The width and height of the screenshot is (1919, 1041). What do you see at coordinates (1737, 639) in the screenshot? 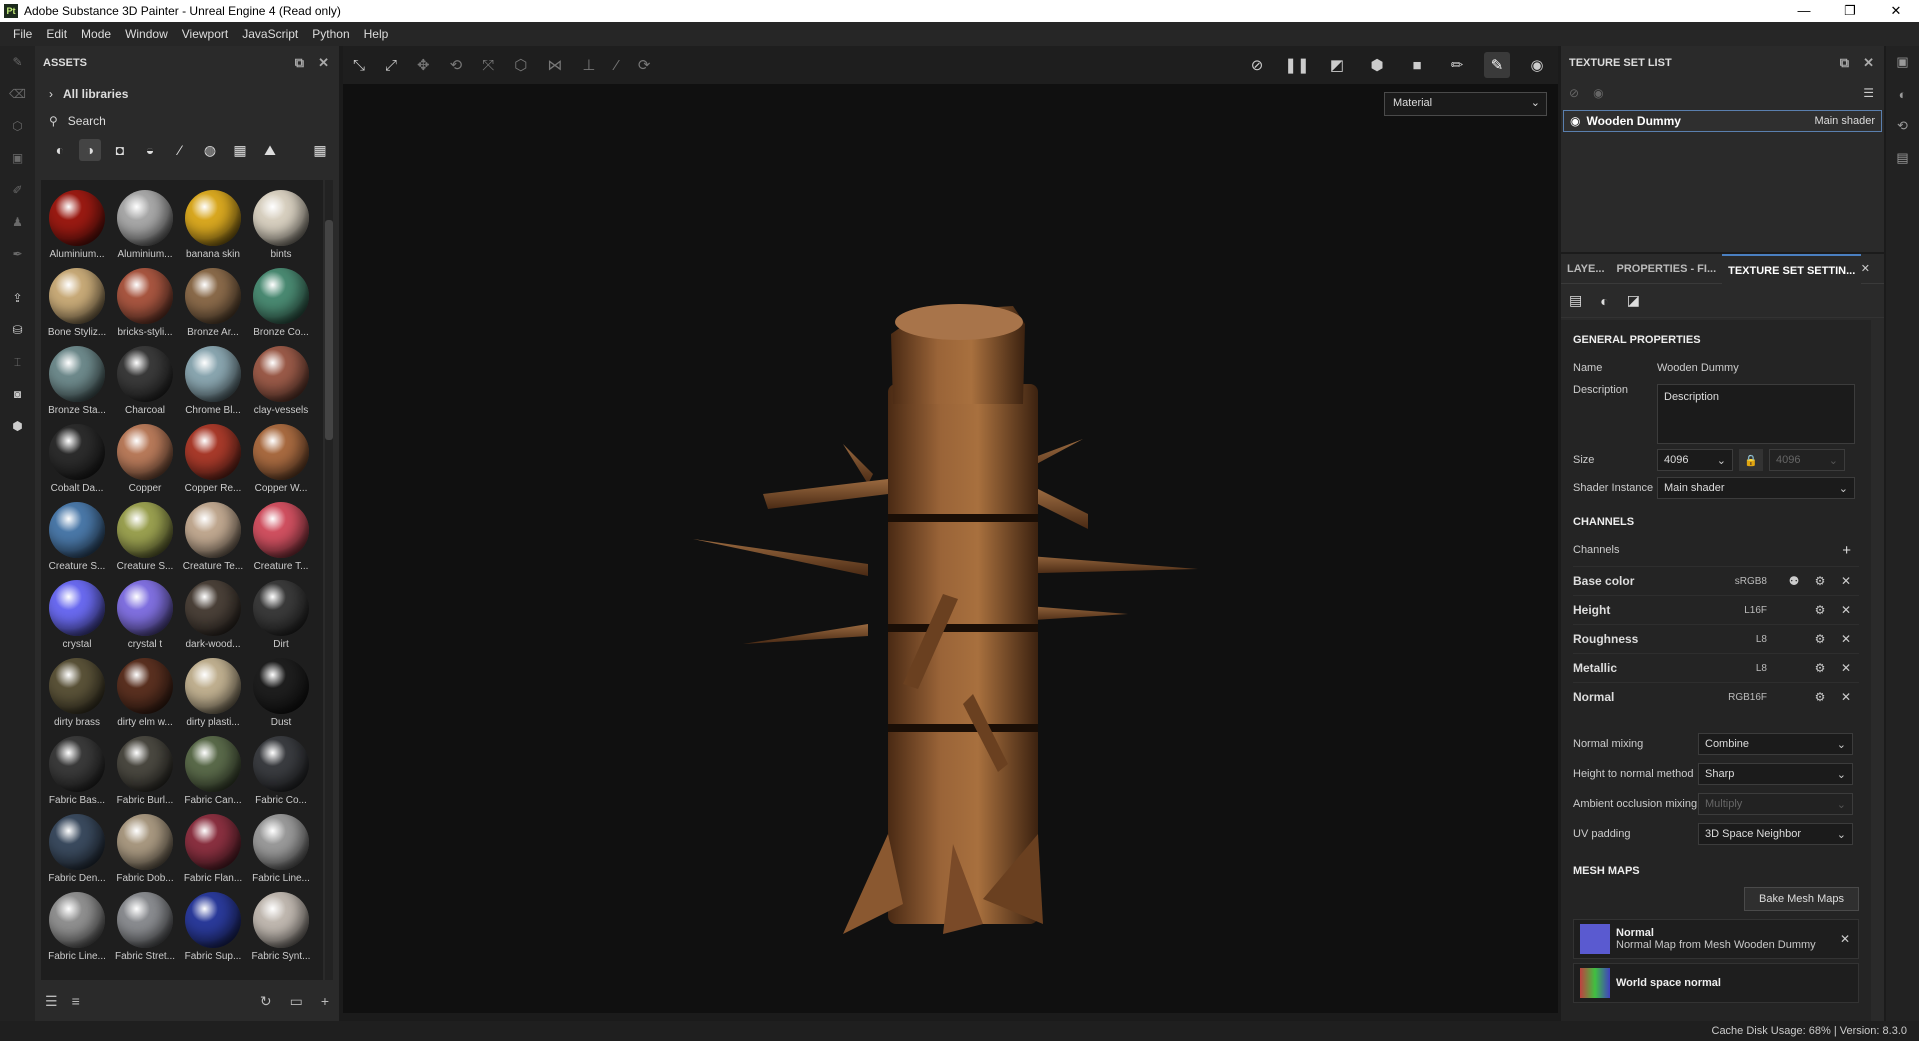
I see `channel-format: L8` at bounding box center [1737, 639].